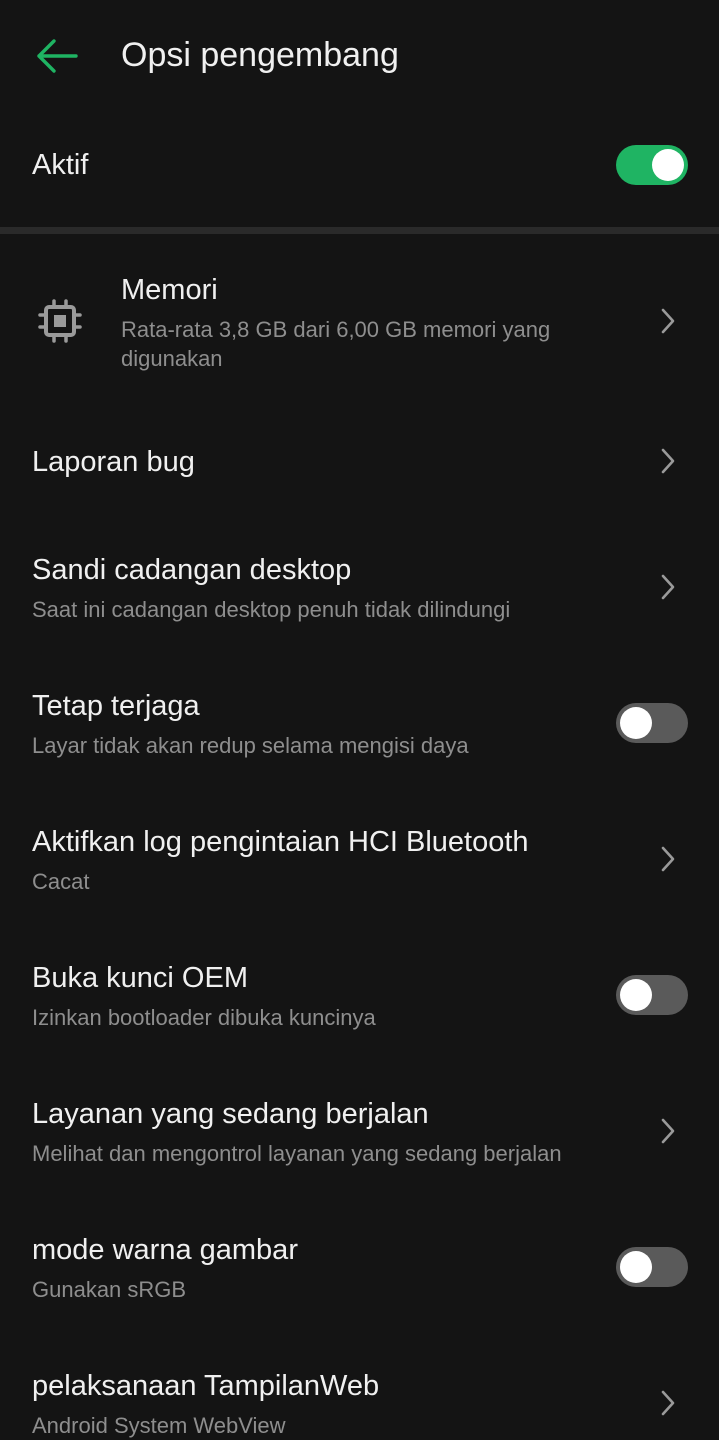  I want to click on stay-awake-toggle, so click(652, 723).